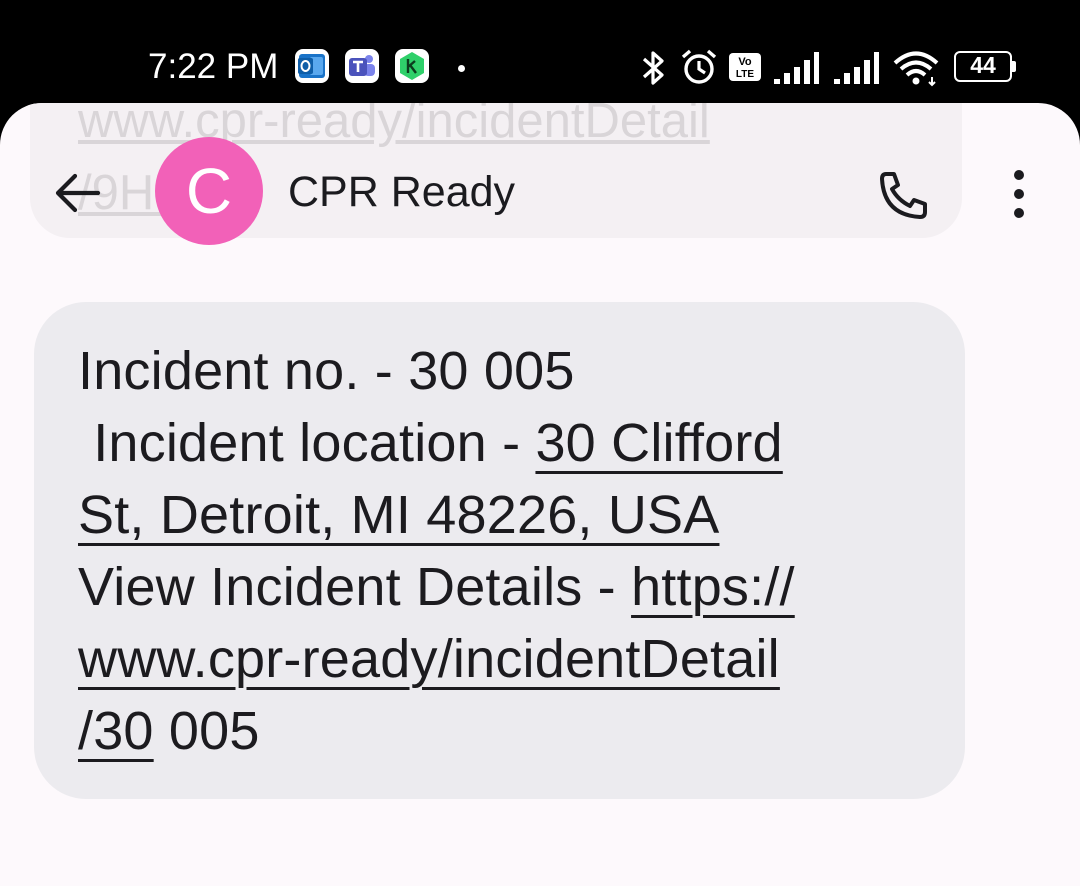 The height and width of the screenshot is (886, 1080). I want to click on message-line: www.cpr-ready/incidentDetail, so click(518, 659).